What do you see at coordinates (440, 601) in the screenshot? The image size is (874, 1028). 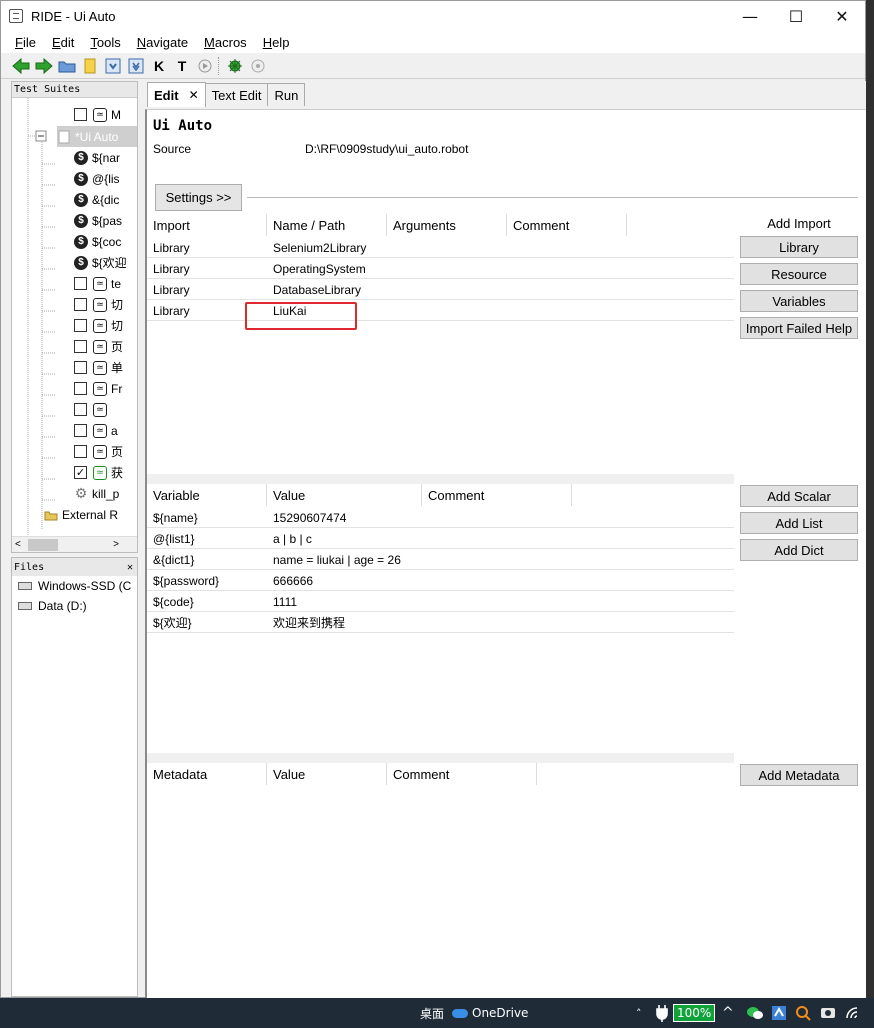 I see `variable-row: ${code} 1111` at bounding box center [440, 601].